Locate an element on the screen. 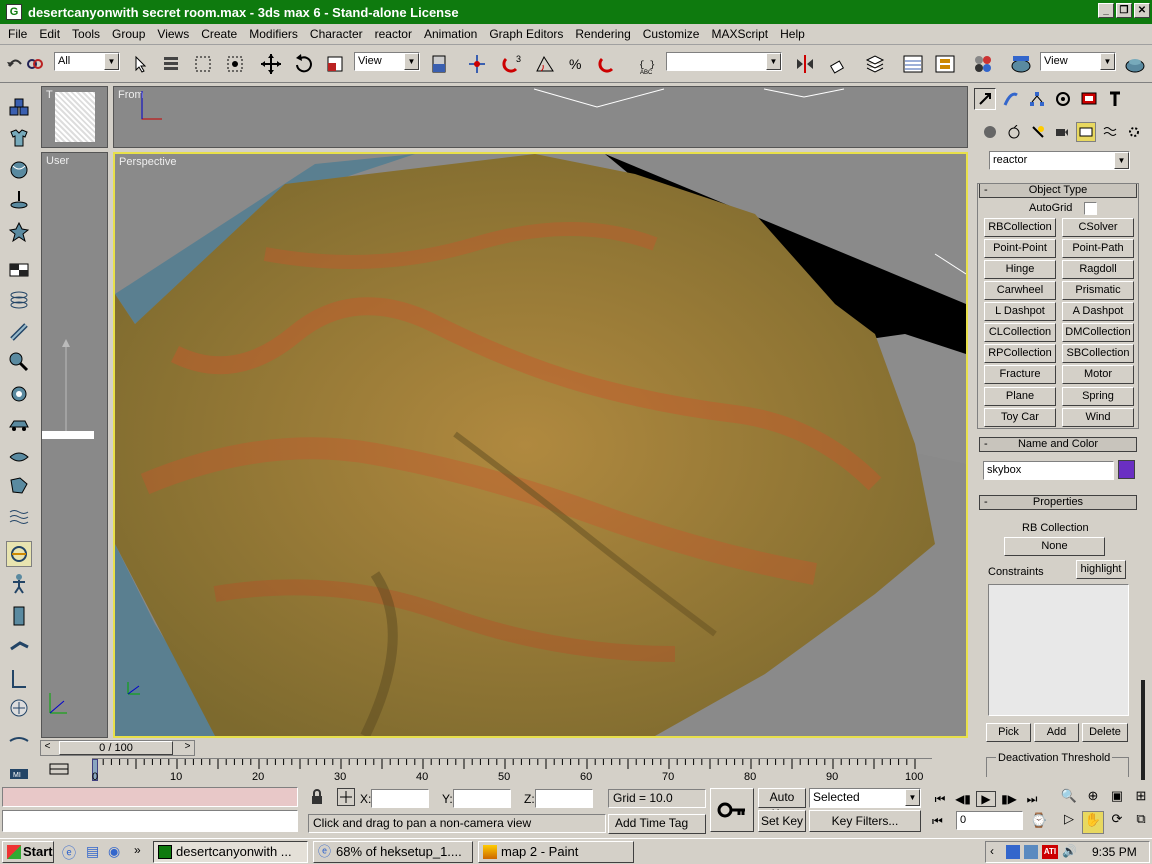 This screenshot has width=1152, height=864. time-slider: < 0 / 100 > is located at coordinates (117, 748).